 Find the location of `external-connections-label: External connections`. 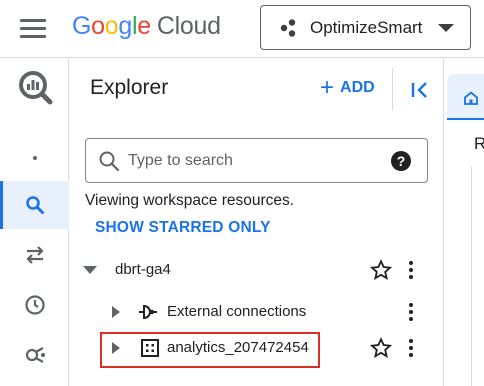

external-connections-label: External connections is located at coordinates (237, 311).